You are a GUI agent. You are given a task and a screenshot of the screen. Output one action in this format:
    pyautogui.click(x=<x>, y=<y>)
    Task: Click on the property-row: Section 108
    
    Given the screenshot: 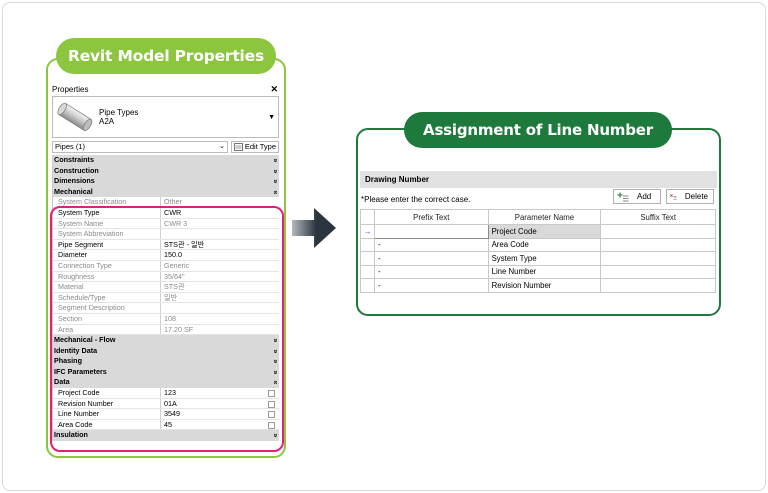 What is the action you would take?
    pyautogui.click(x=166, y=319)
    